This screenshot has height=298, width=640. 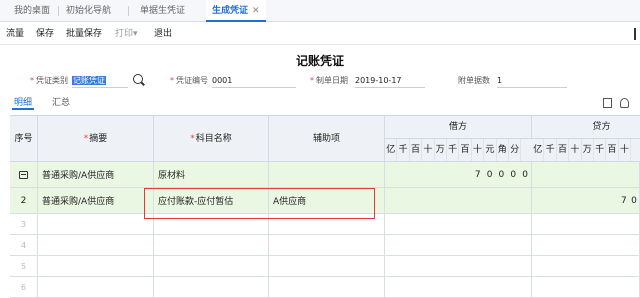 What do you see at coordinates (135, 34) in the screenshot?
I see `chevron-down-icon: ▾` at bounding box center [135, 34].